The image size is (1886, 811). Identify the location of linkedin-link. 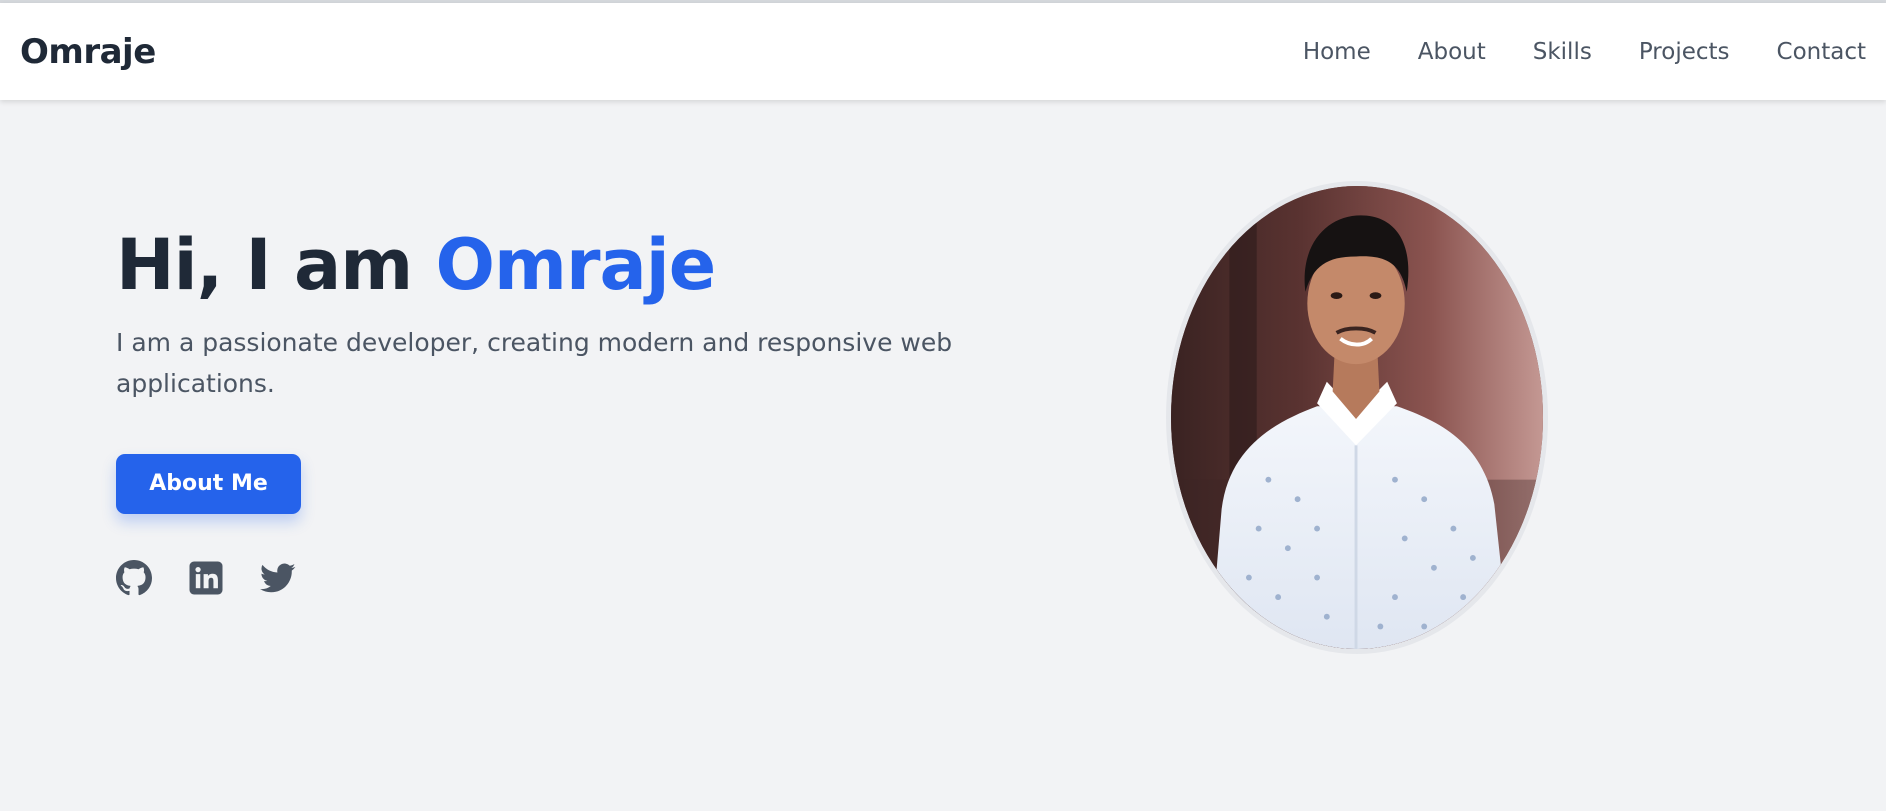
(206, 578).